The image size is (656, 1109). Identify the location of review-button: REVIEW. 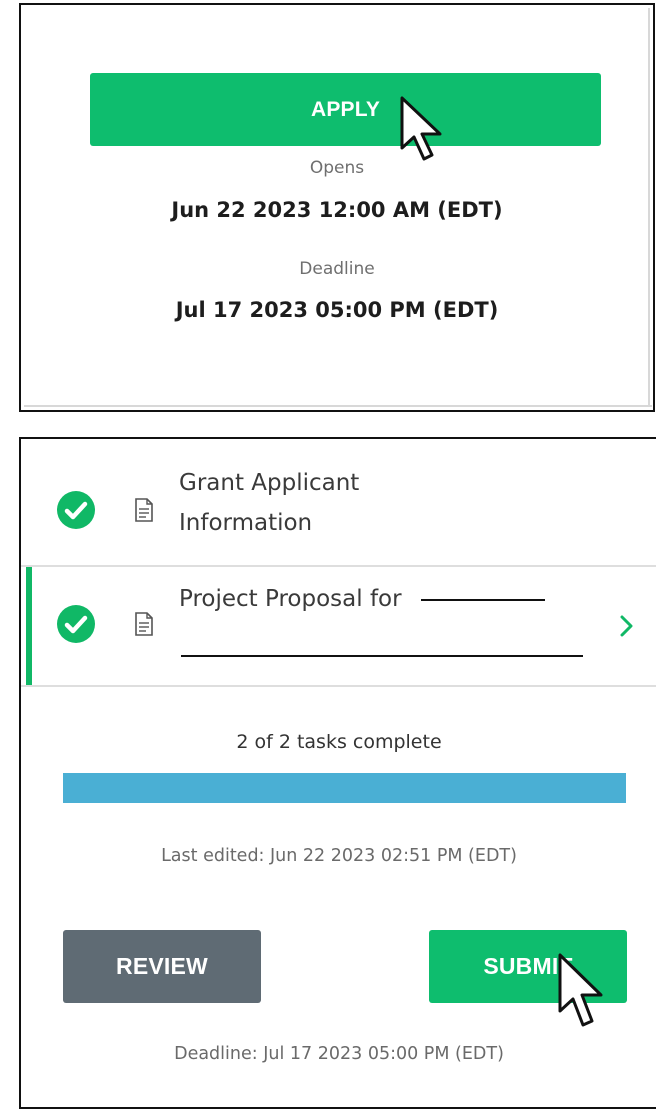
(162, 966).